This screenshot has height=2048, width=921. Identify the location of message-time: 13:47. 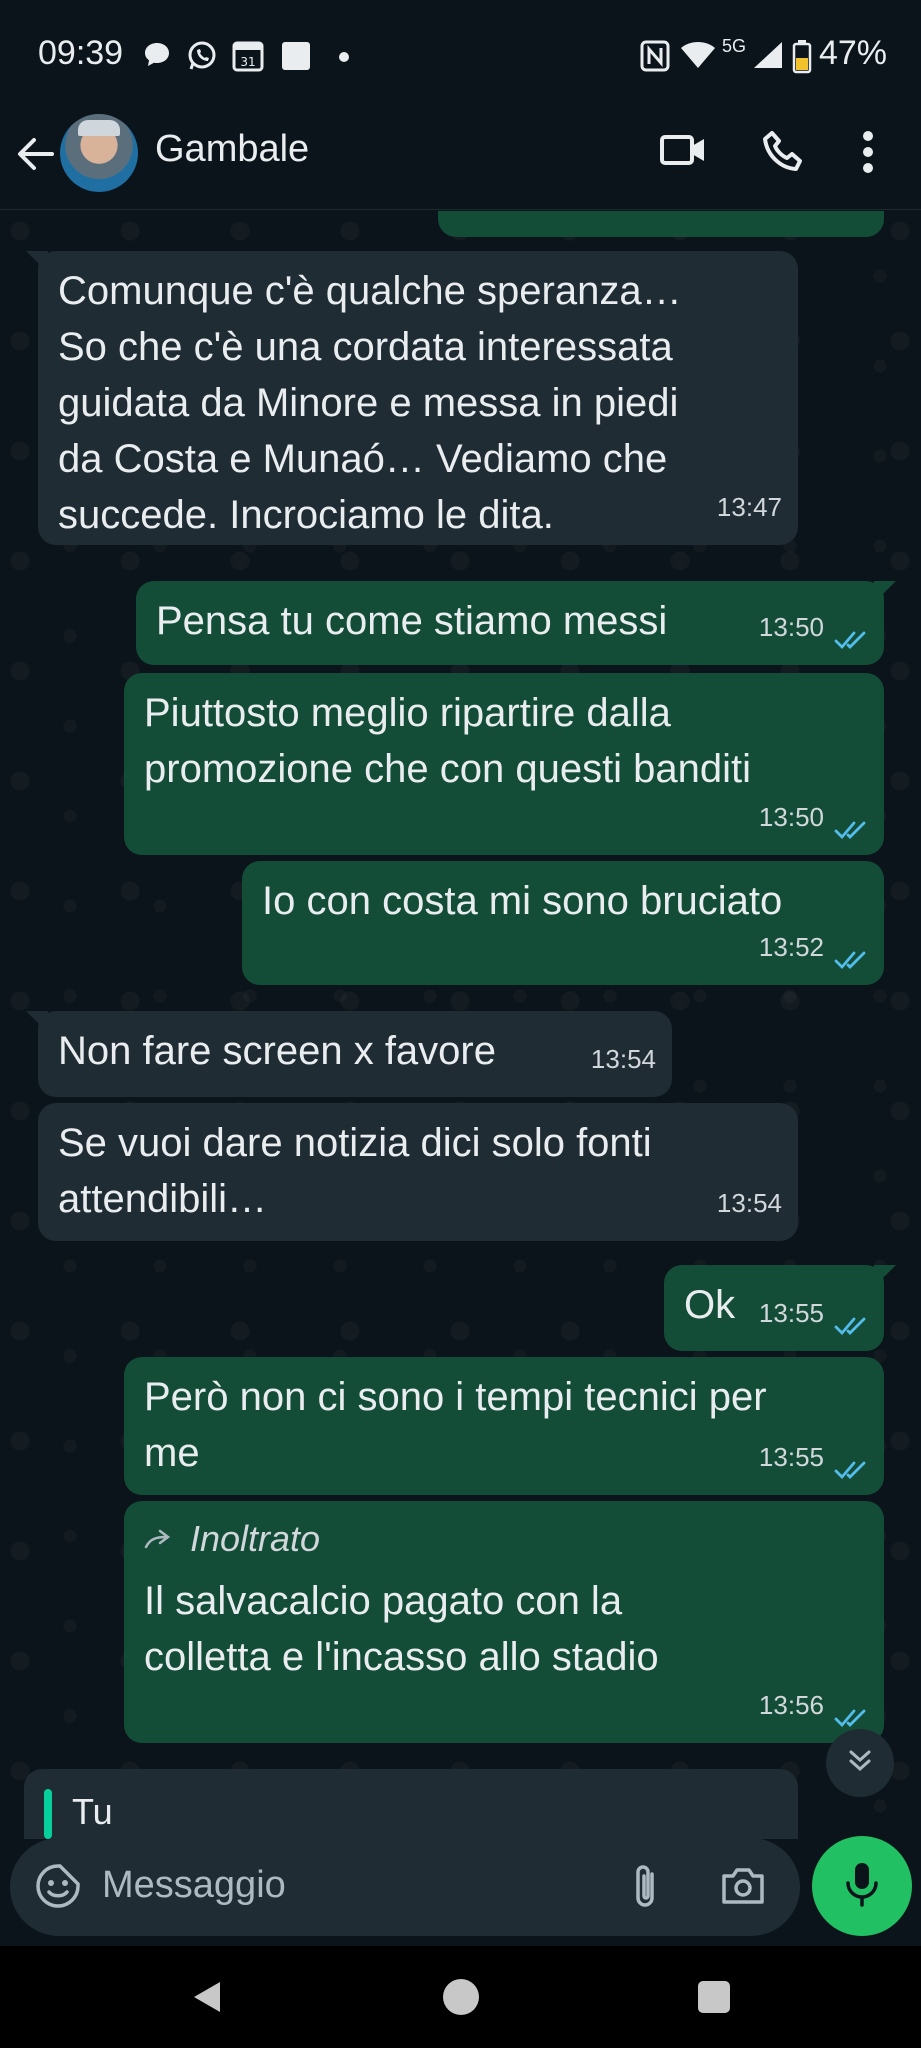
(749, 507).